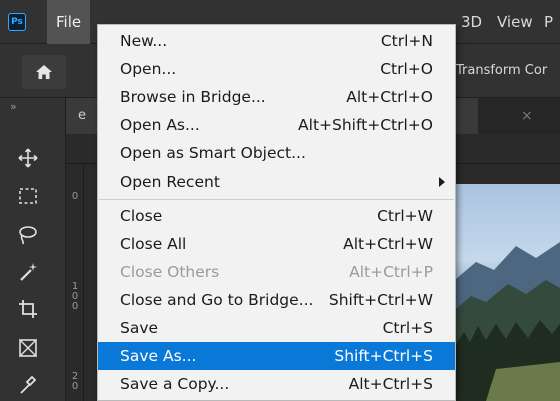 The width and height of the screenshot is (560, 401). Describe the element at coordinates (28, 309) in the screenshot. I see `crop-tool-icon` at that location.